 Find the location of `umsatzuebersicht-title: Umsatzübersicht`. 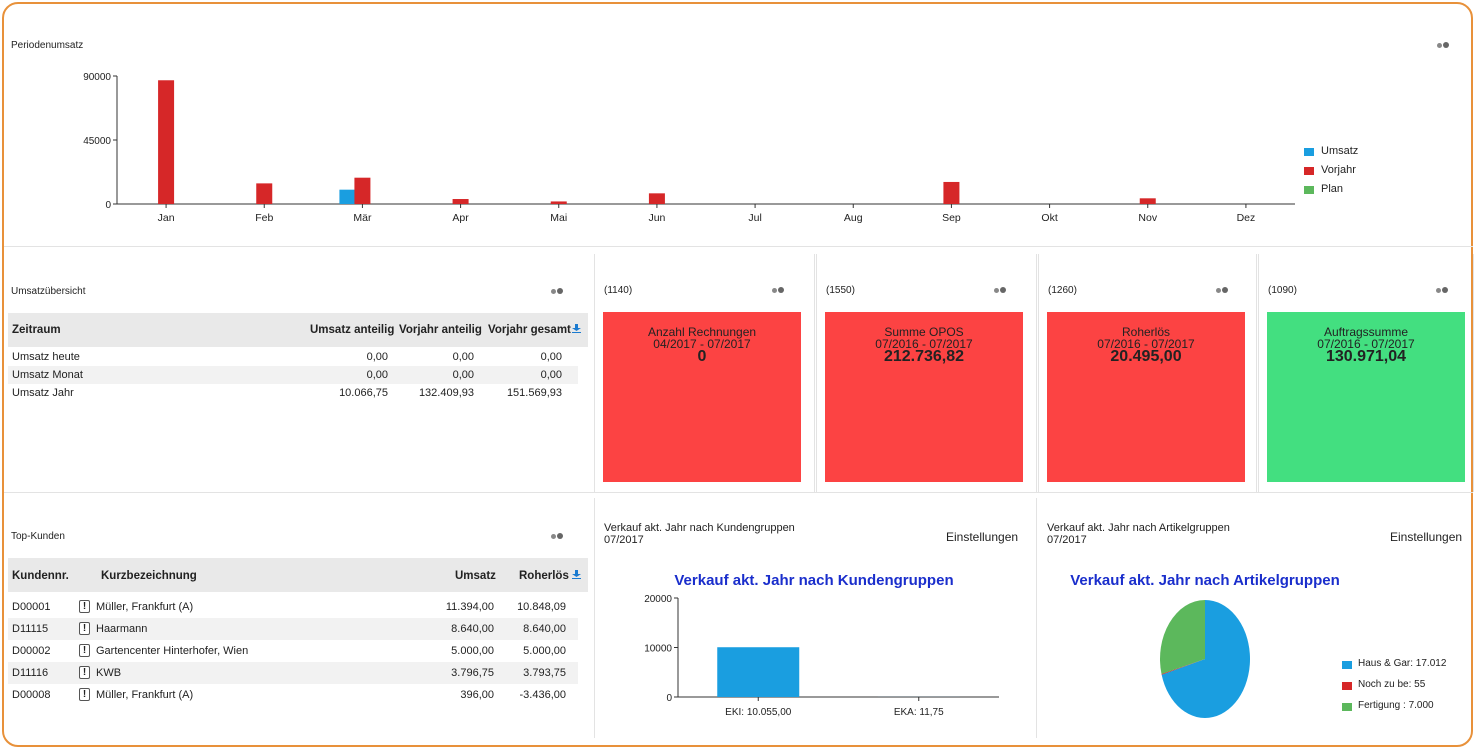

umsatzuebersicht-title: Umsatzübersicht is located at coordinates (48, 291).